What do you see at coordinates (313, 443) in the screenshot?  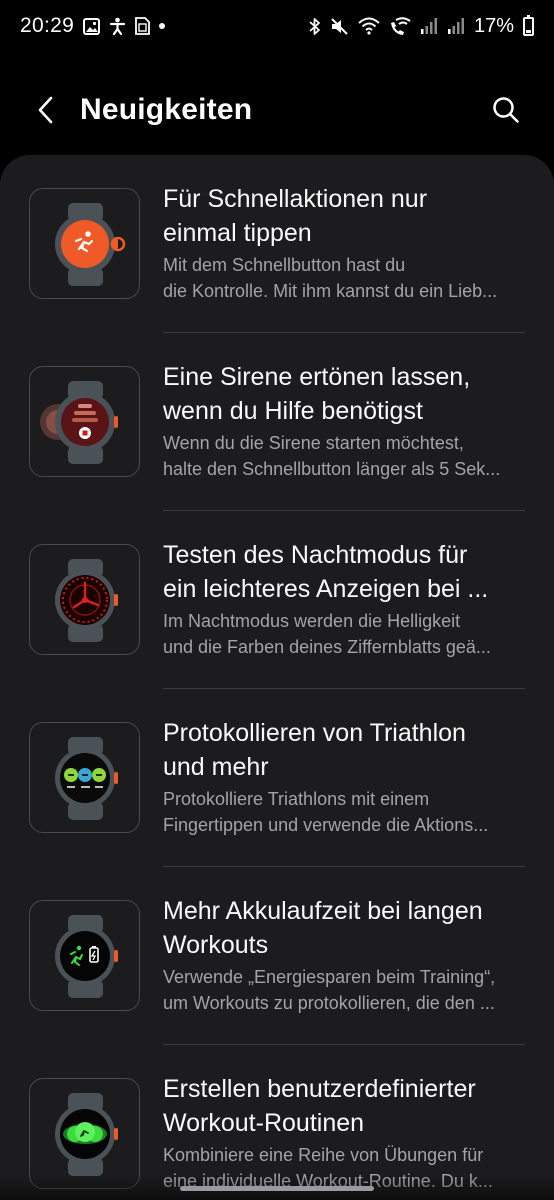 I see `news-item-description: Wenn du die Sirene starten möchtest,` at bounding box center [313, 443].